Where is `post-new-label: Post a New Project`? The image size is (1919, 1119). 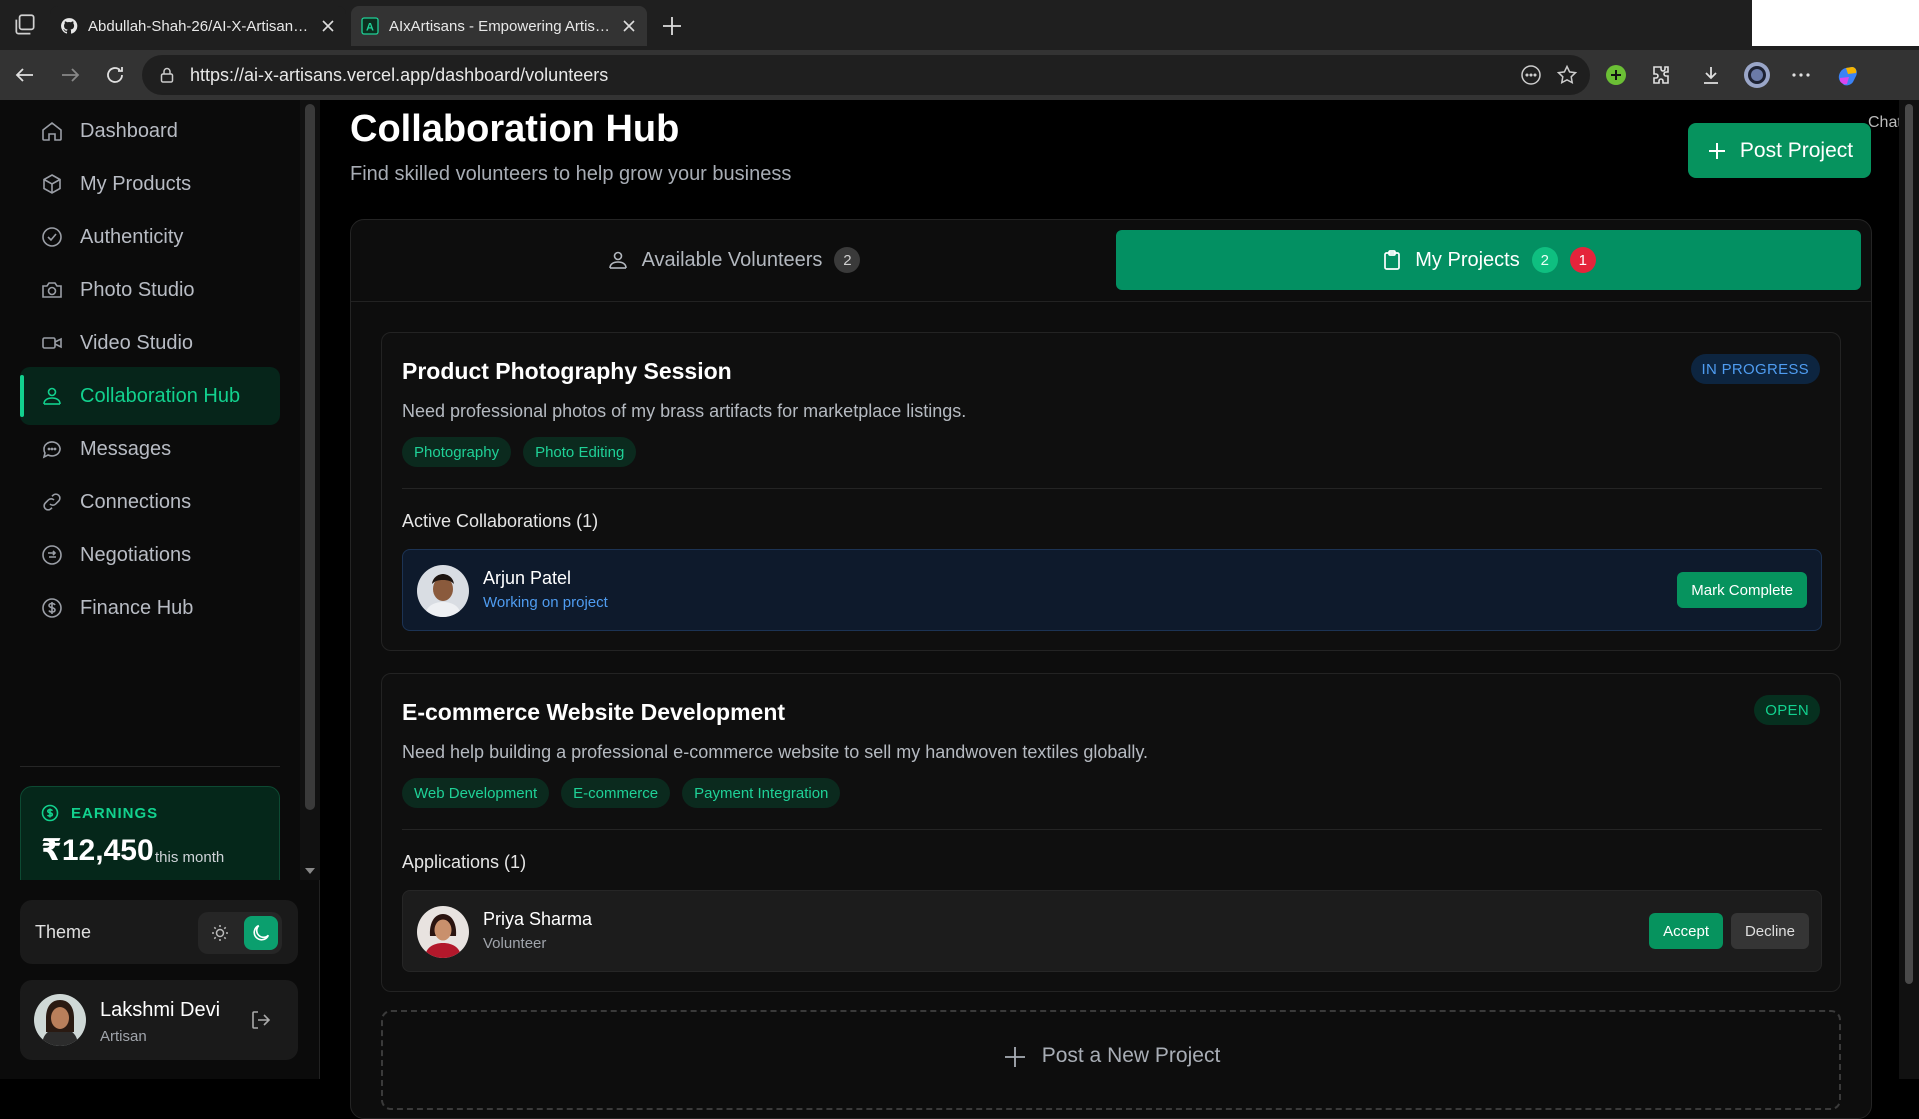 post-new-label: Post a New Project is located at coordinates (1131, 1055).